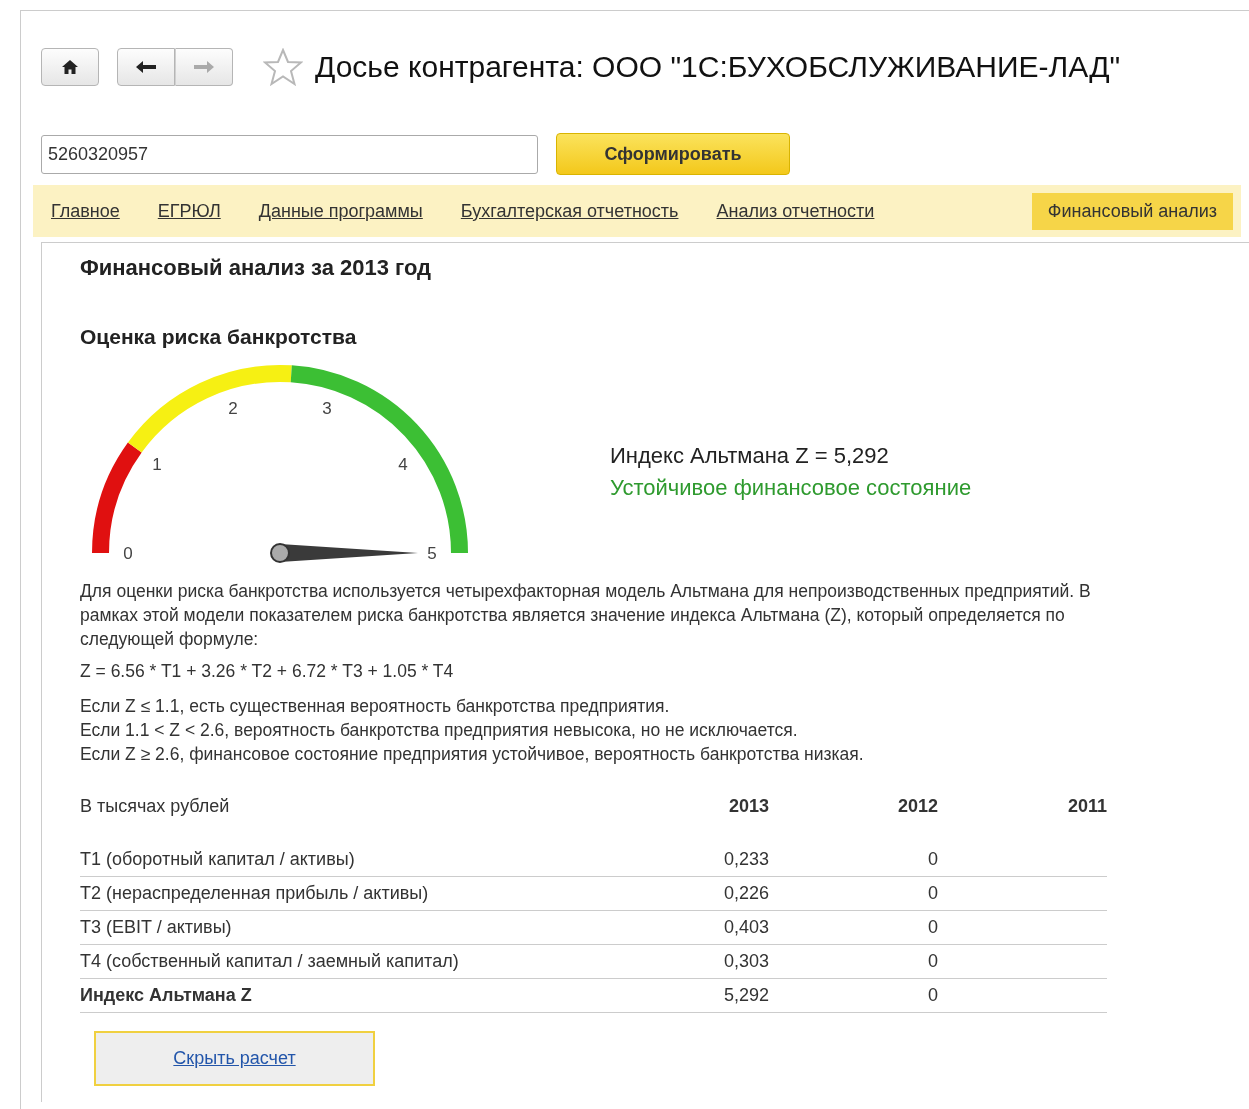 The width and height of the screenshot is (1249, 1109). I want to click on gauge-tick-label: 1, so click(157, 464).